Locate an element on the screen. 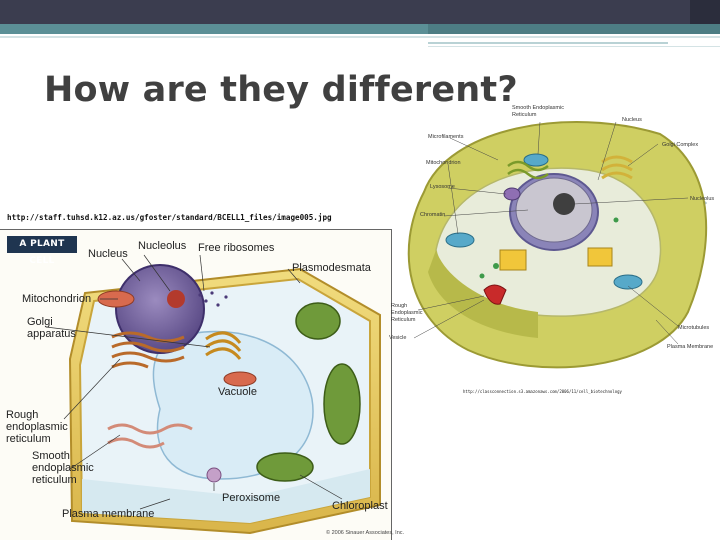  plant-label-golgi-line2: apparatus is located at coordinates (51, 334).